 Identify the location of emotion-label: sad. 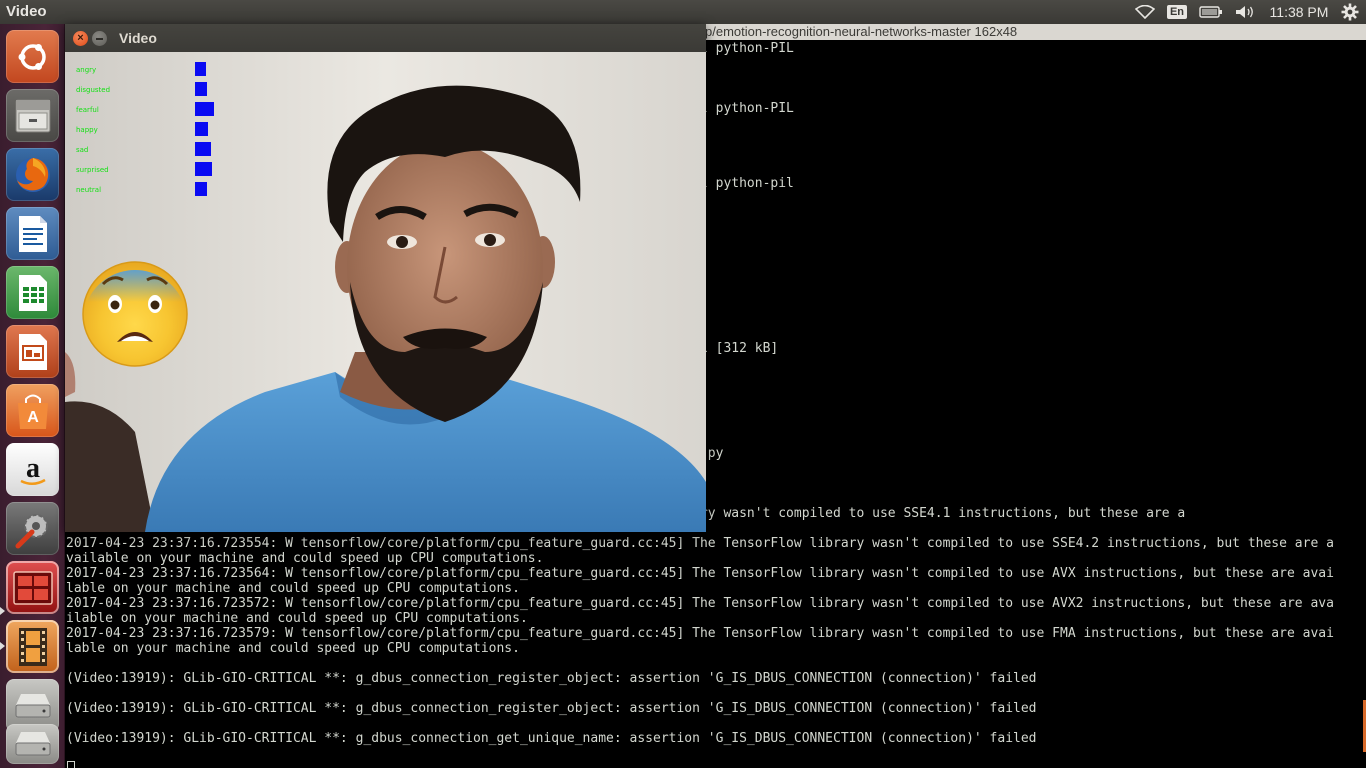
(82, 150).